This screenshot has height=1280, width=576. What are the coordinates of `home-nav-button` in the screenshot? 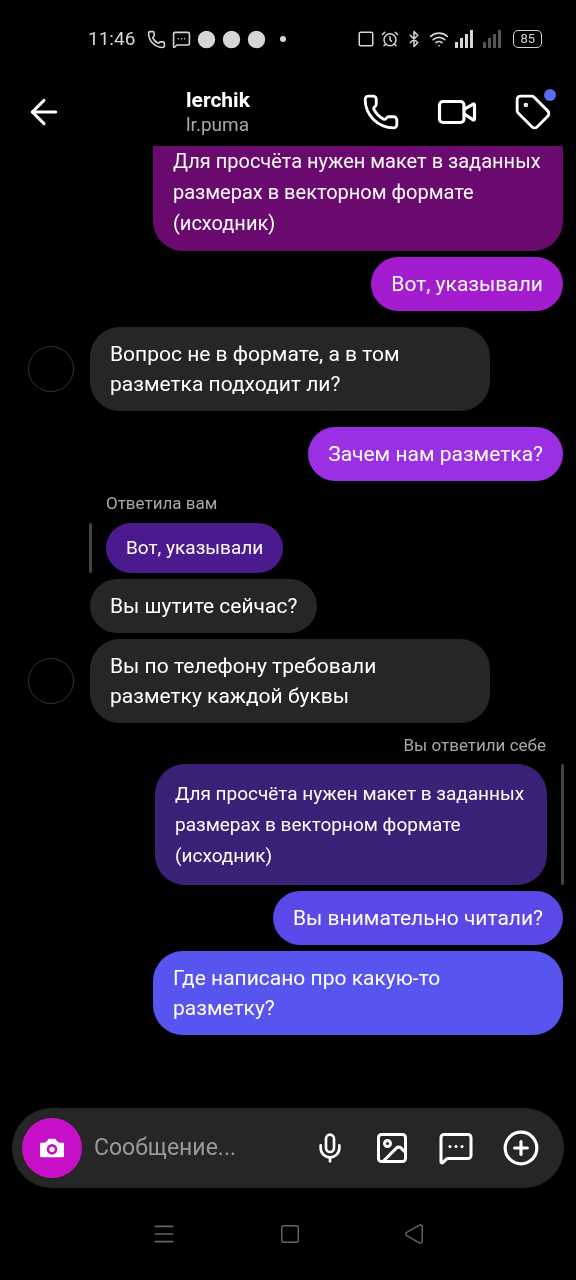 It's located at (290, 1234).